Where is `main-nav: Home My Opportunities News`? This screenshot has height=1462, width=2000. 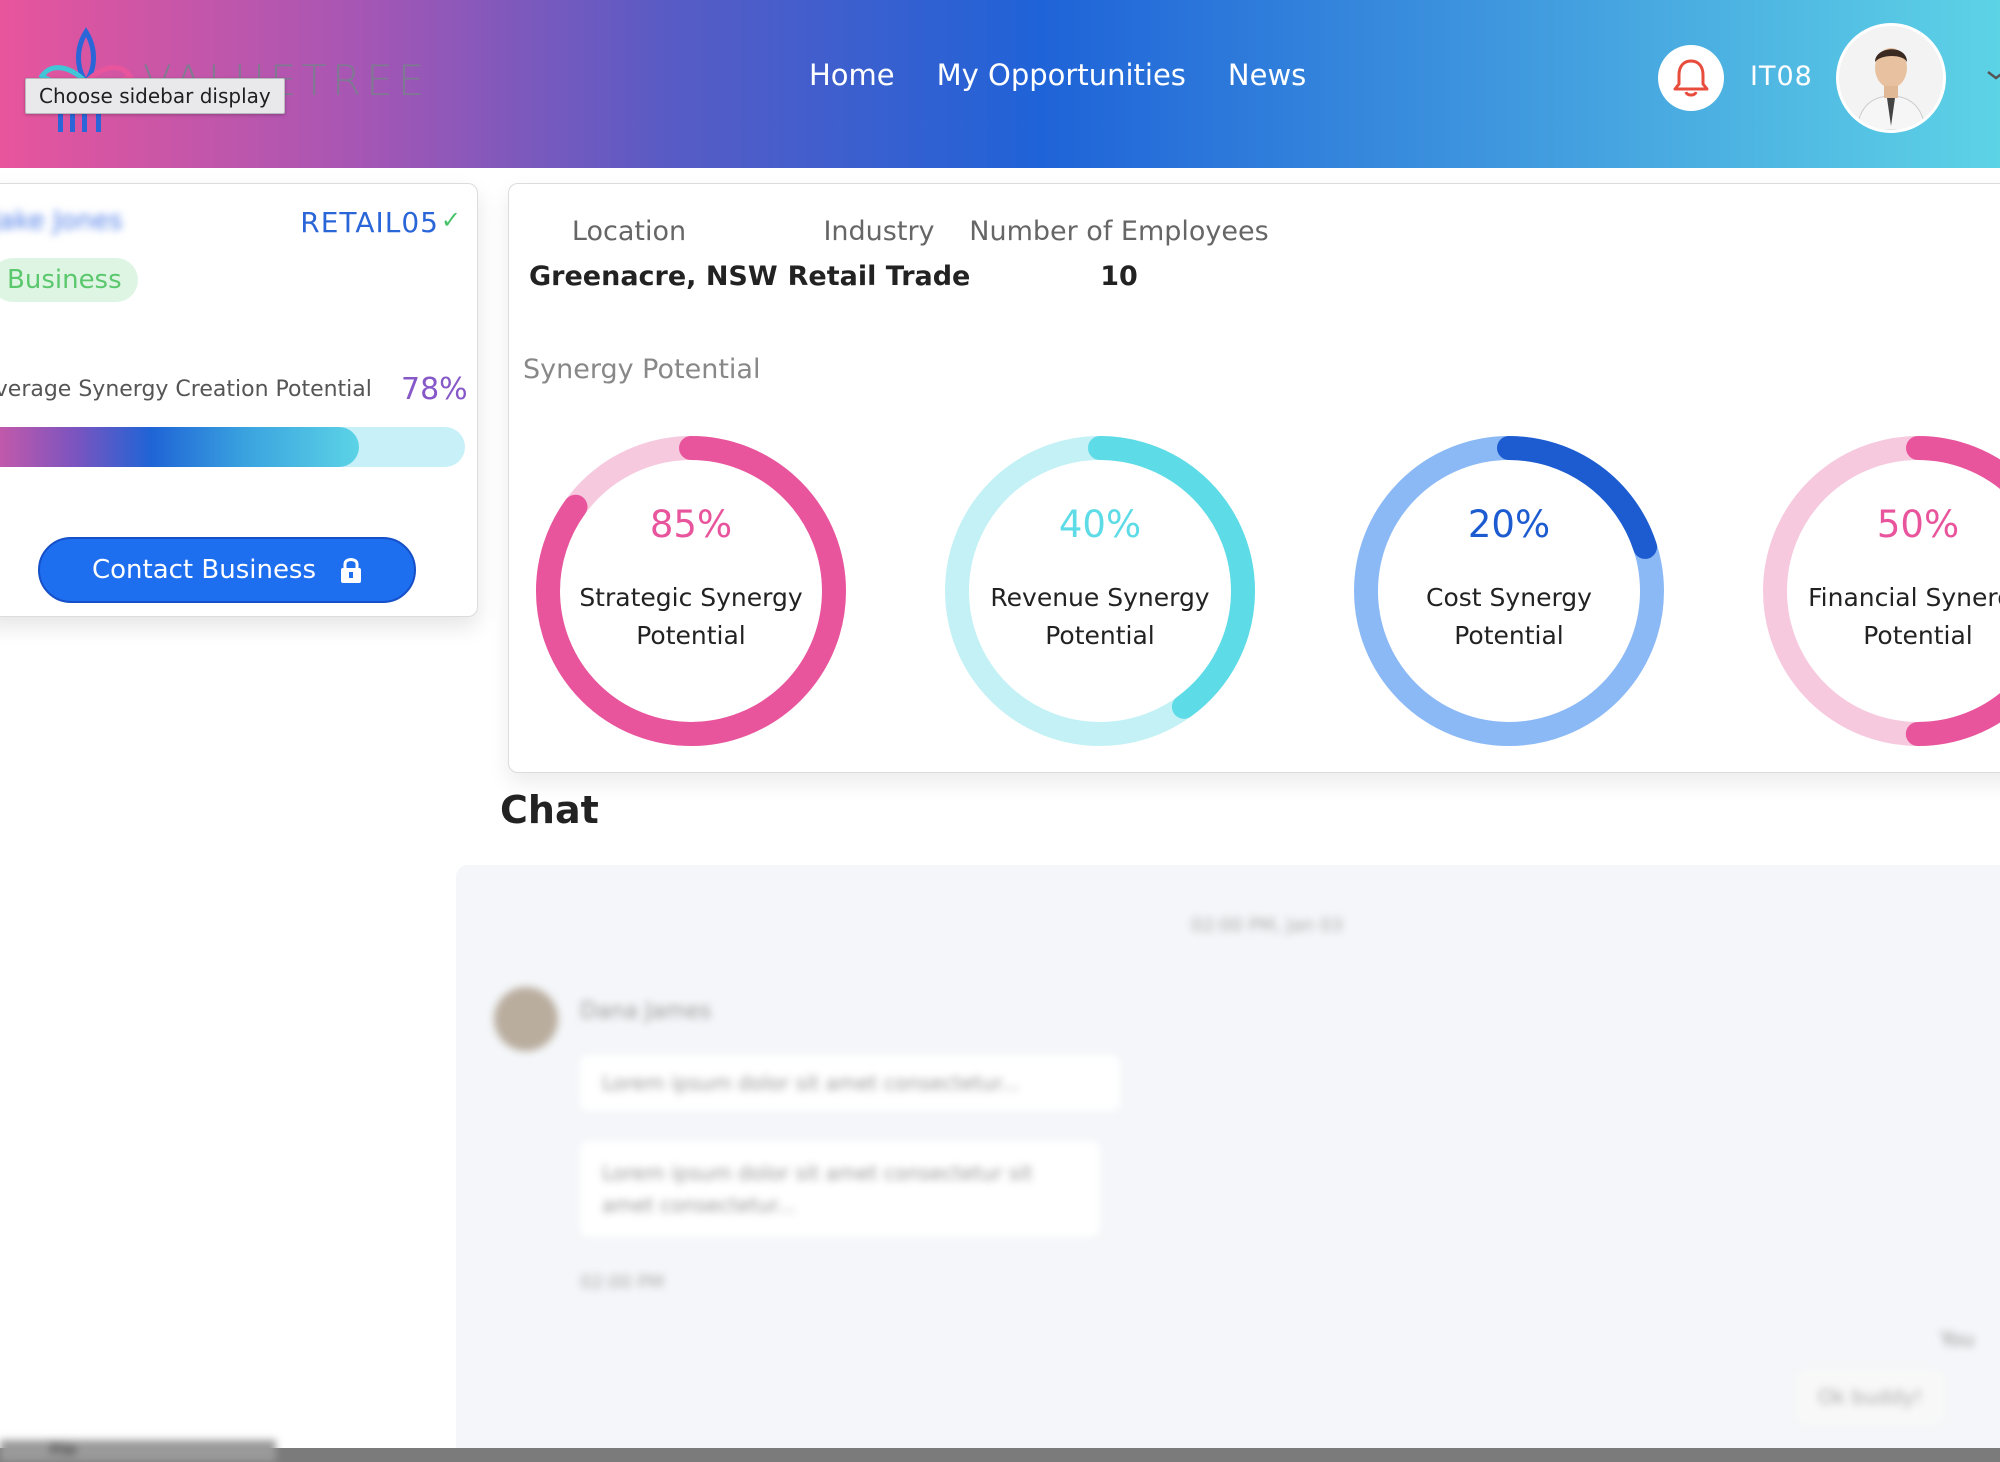 main-nav: Home My Opportunities News is located at coordinates (1057, 75).